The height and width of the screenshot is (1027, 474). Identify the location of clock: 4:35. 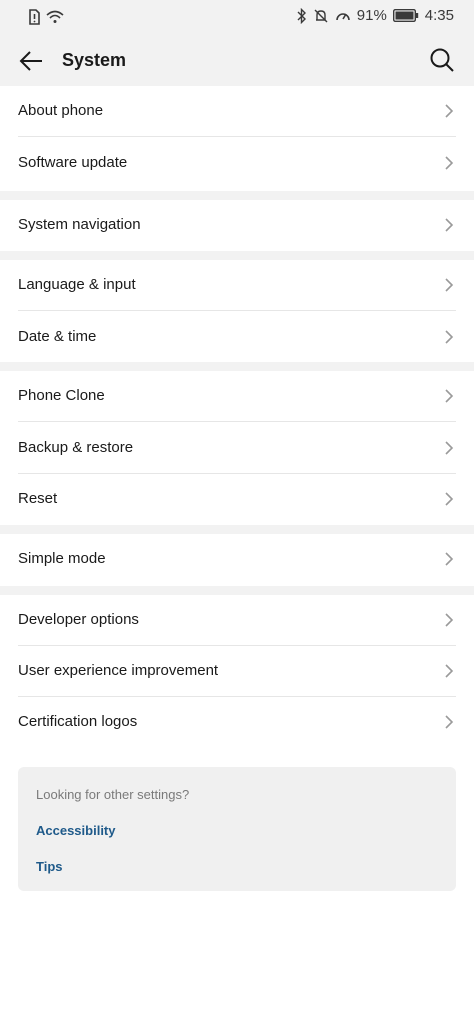
(439, 15).